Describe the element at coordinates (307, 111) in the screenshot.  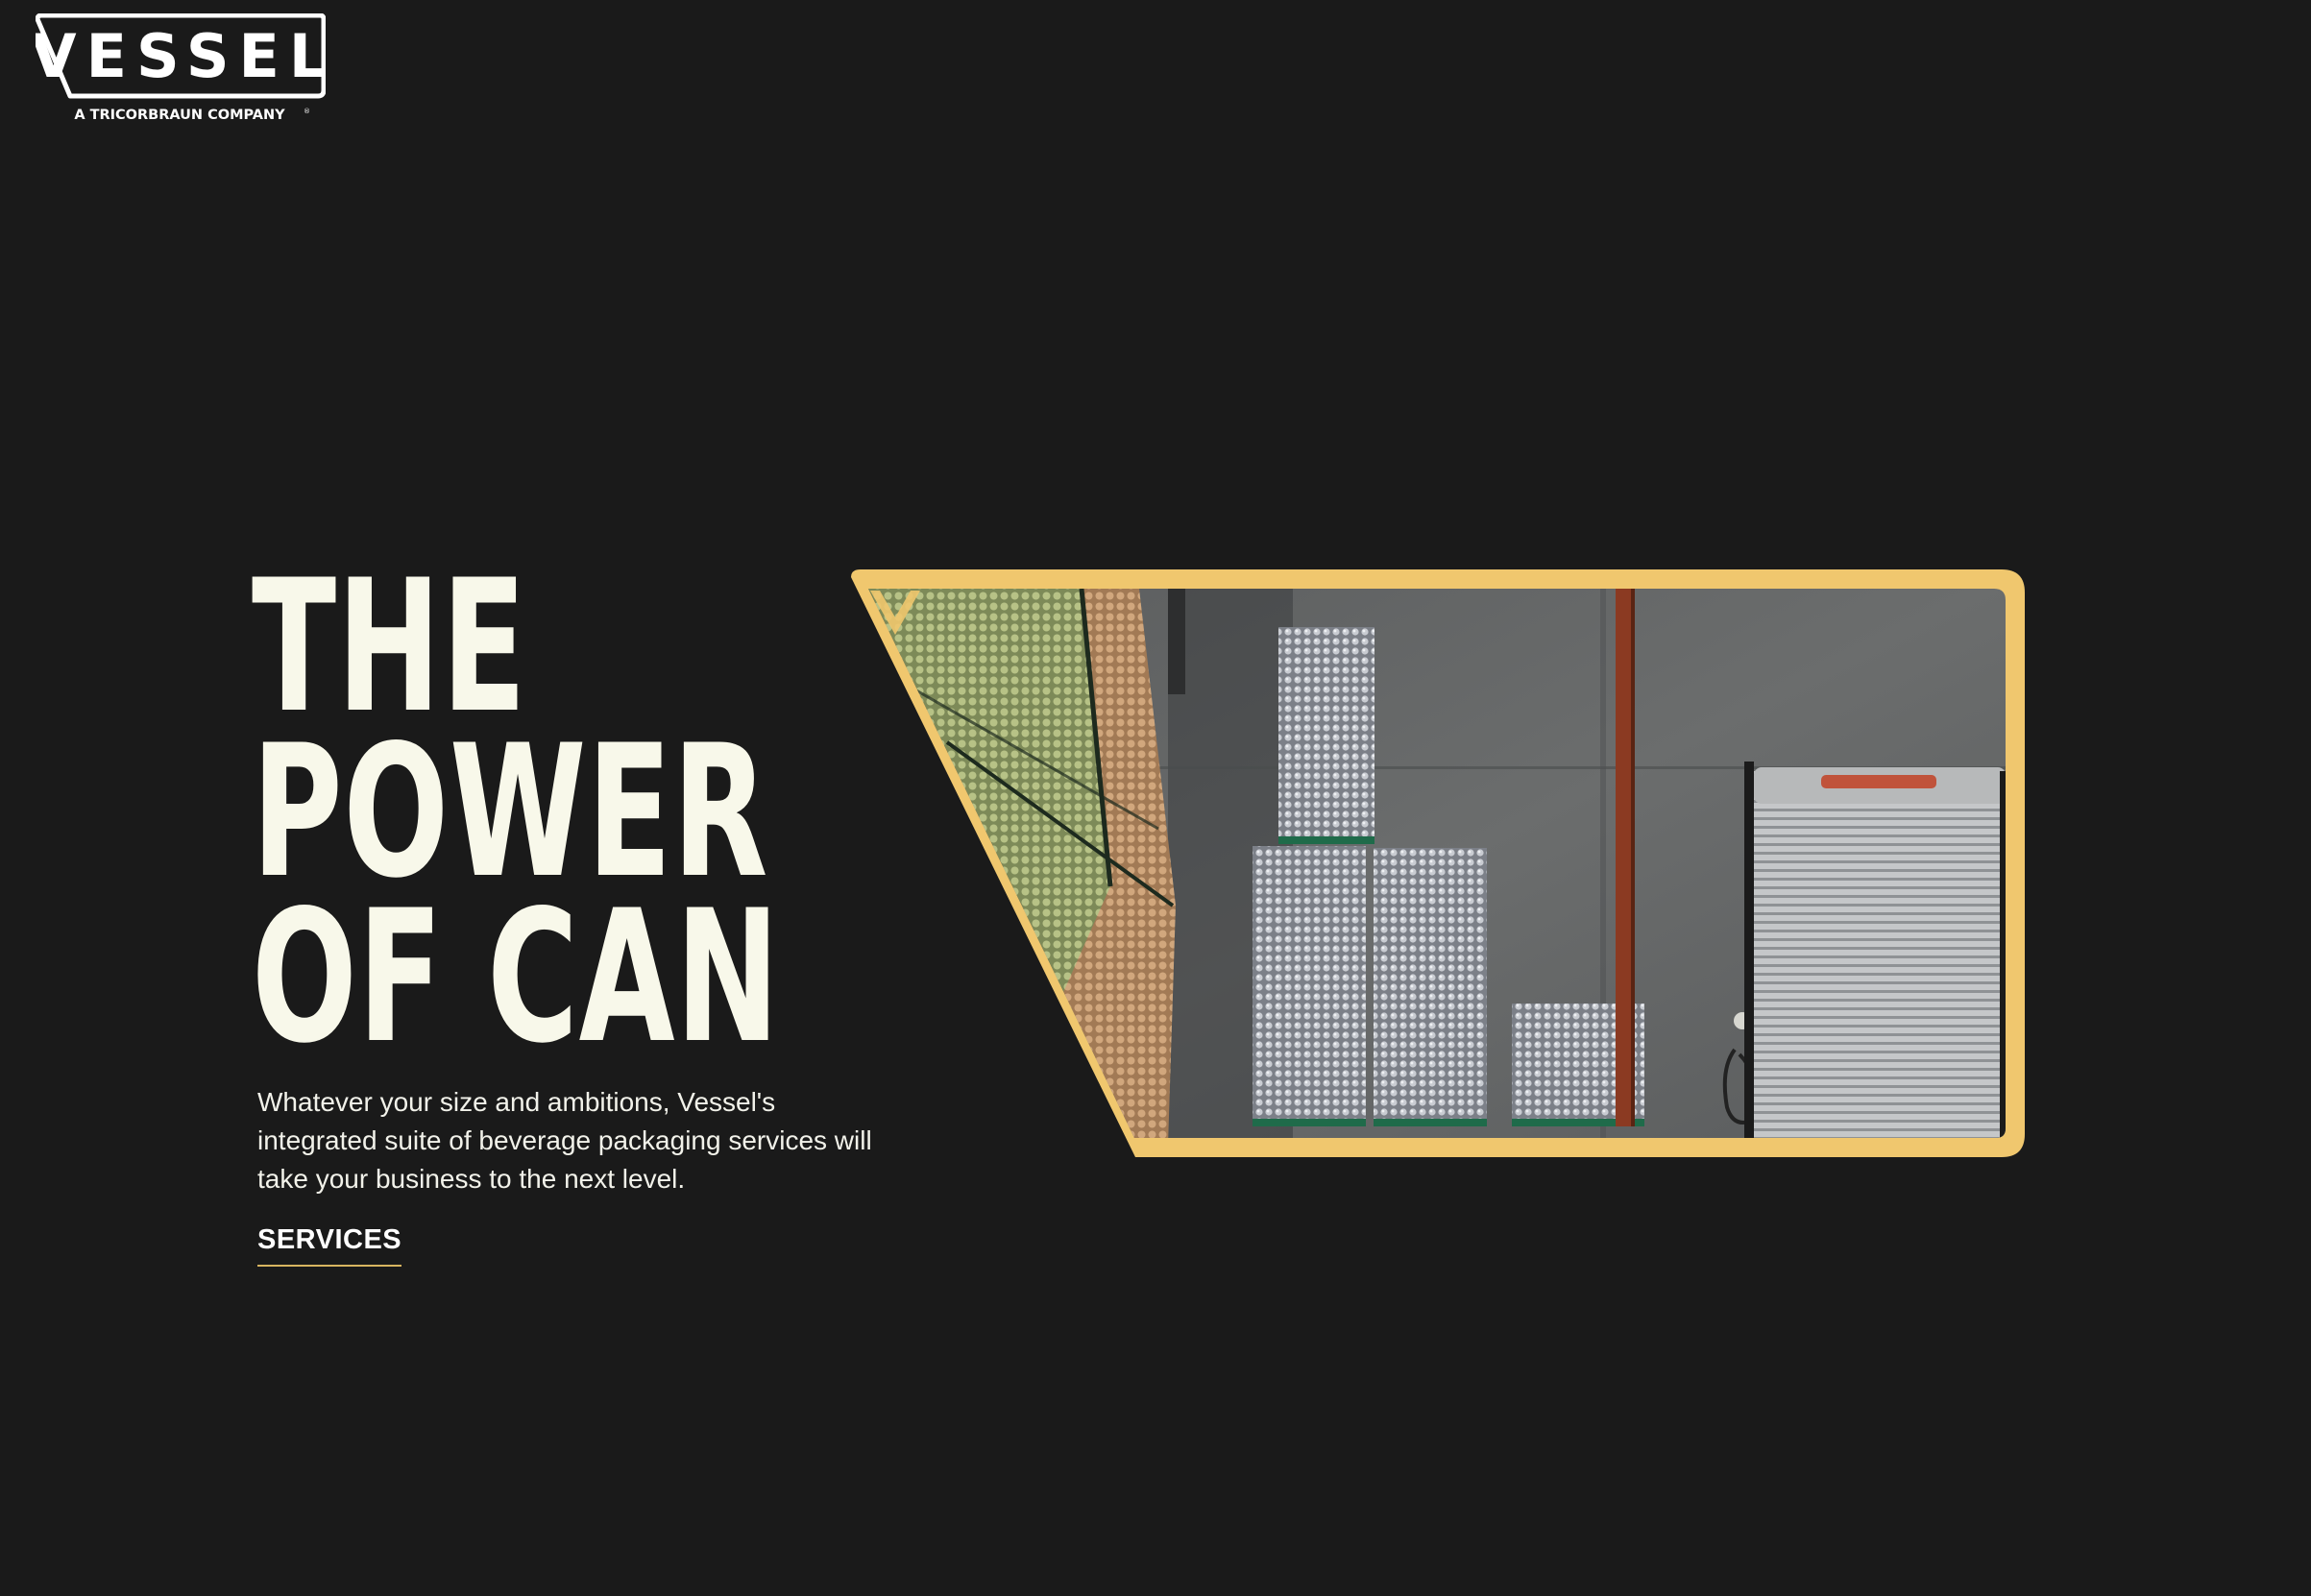
I see `logo-registered-mark: ®` at that location.